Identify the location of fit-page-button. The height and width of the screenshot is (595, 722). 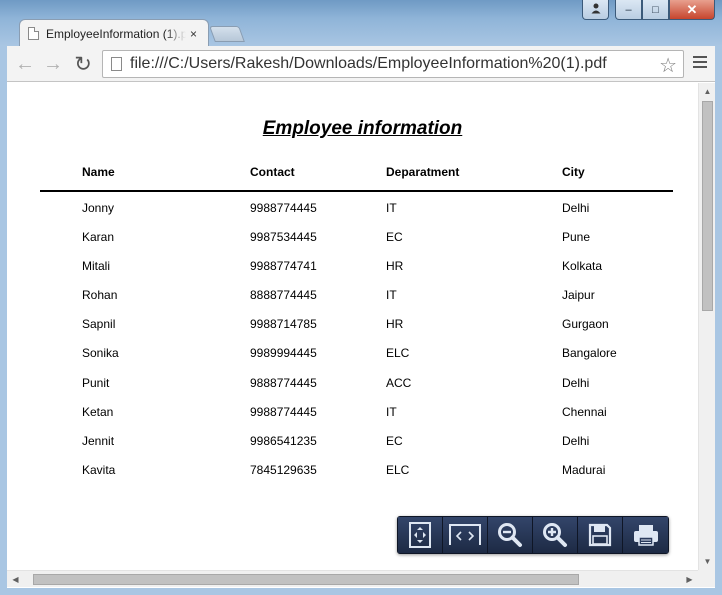
(420, 535).